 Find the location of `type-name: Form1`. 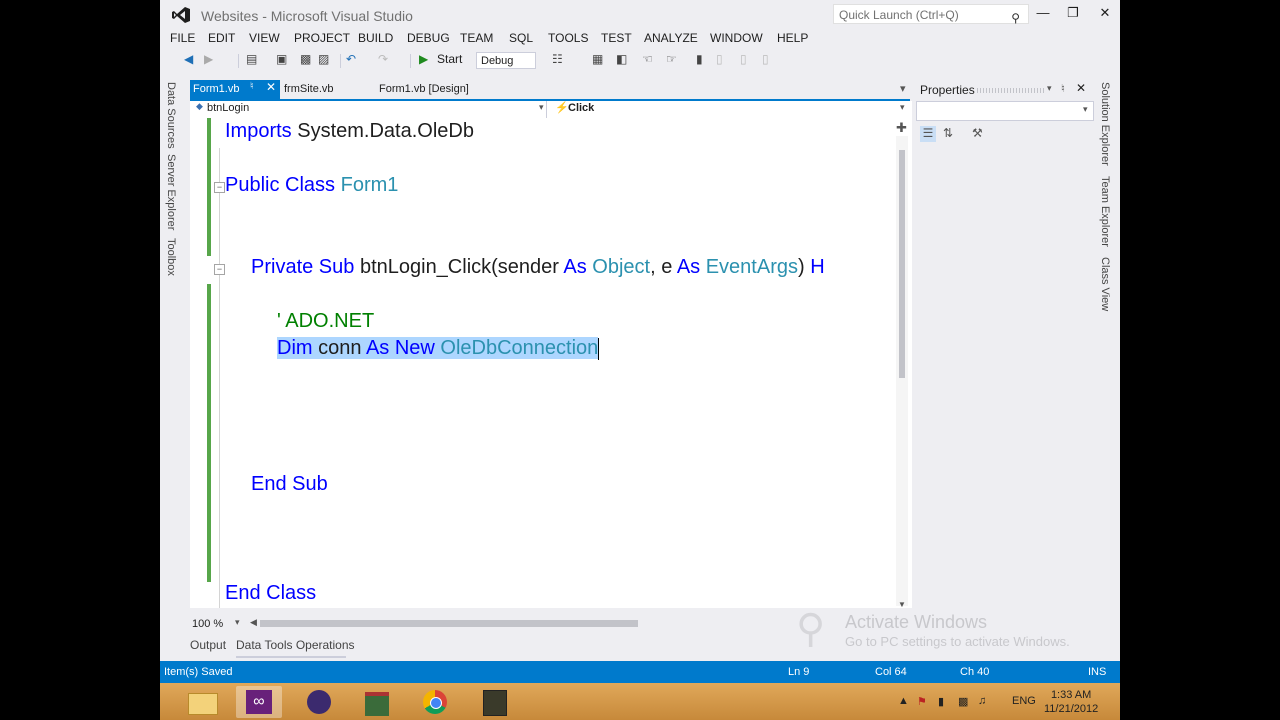

type-name: Form1 is located at coordinates (367, 185).